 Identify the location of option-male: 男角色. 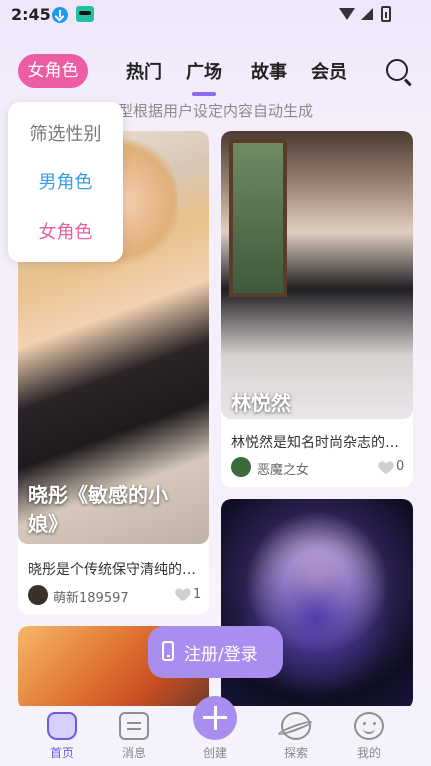
(65, 181).